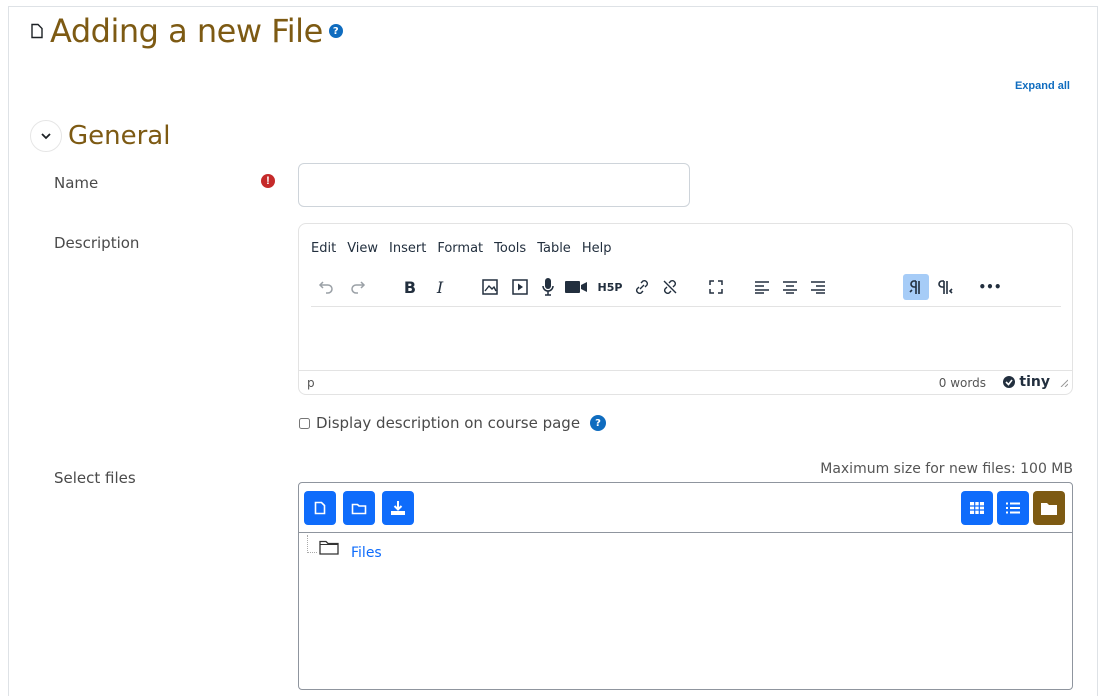  I want to click on page-title: Adding a new File ?, so click(186, 31).